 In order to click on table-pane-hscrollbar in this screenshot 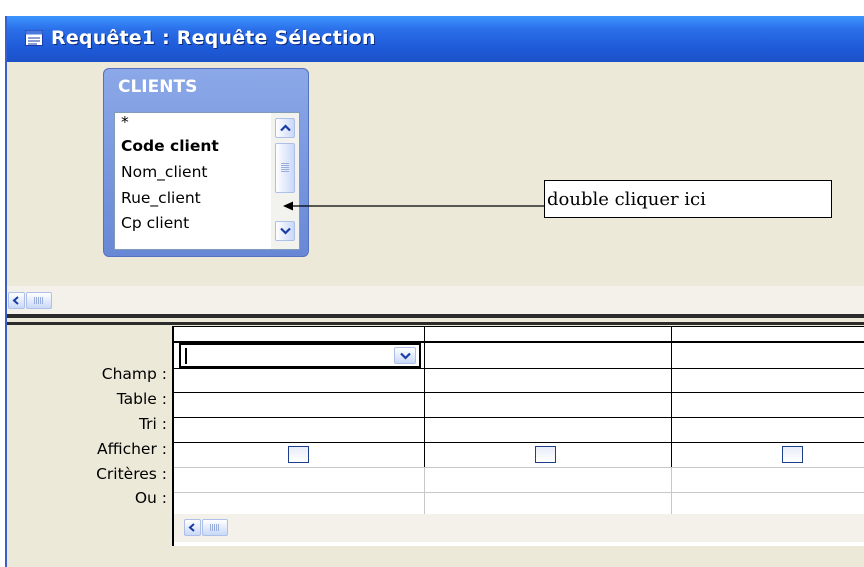, I will do `click(435, 300)`.